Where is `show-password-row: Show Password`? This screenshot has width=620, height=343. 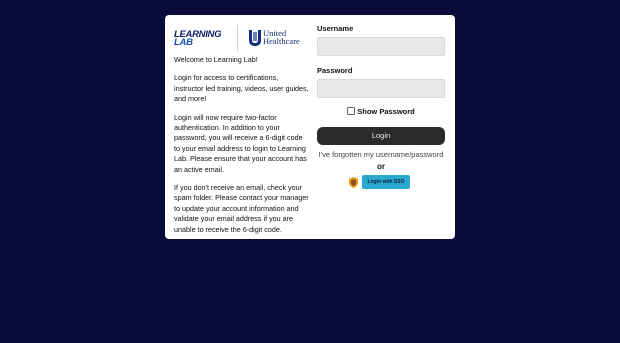
show-password-row: Show Password is located at coordinates (381, 114).